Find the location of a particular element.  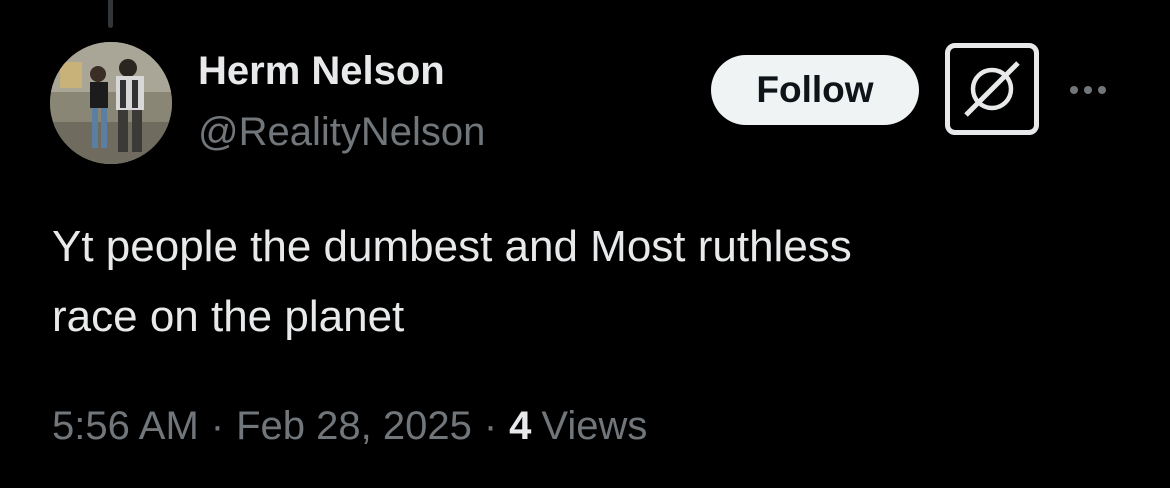

tweet-metadata: 5:56 AM · Feb 28, 2025 · 4 Views is located at coordinates (349, 426).